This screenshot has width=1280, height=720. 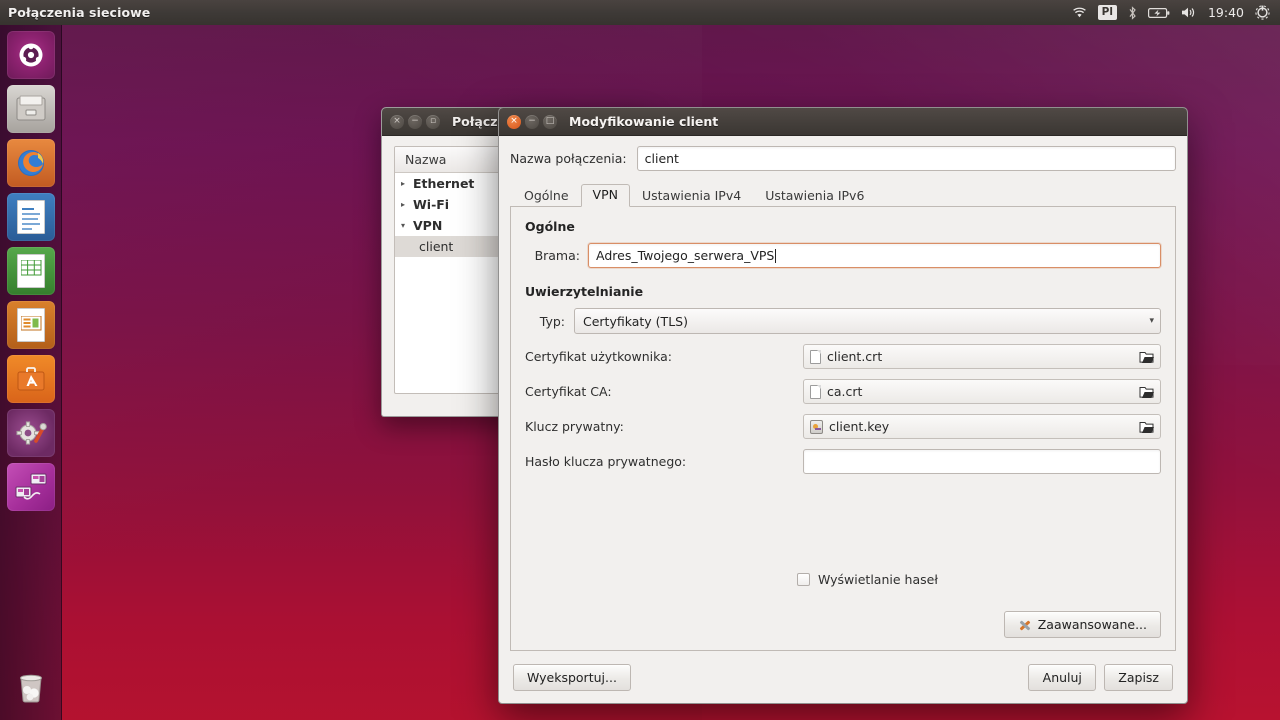 What do you see at coordinates (550, 226) in the screenshot?
I see `section-general-title: Ogólne` at bounding box center [550, 226].